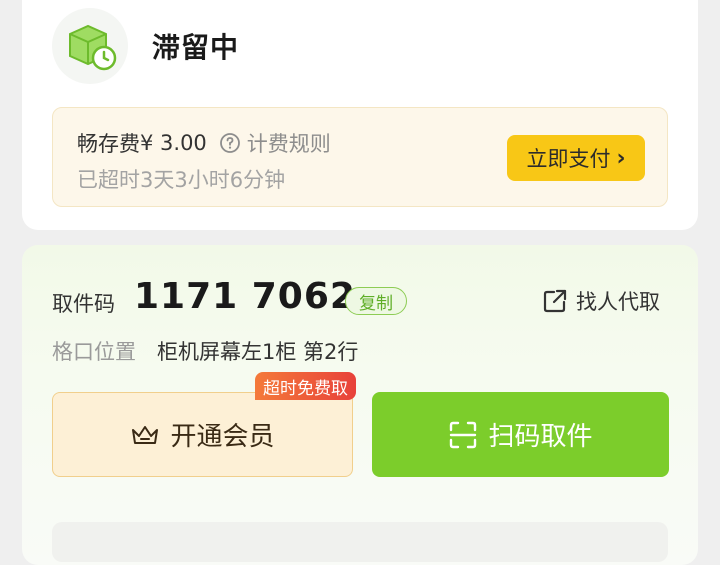 The height and width of the screenshot is (565, 720). What do you see at coordinates (173, 143) in the screenshot?
I see `fee-amount: ¥ 3.00` at bounding box center [173, 143].